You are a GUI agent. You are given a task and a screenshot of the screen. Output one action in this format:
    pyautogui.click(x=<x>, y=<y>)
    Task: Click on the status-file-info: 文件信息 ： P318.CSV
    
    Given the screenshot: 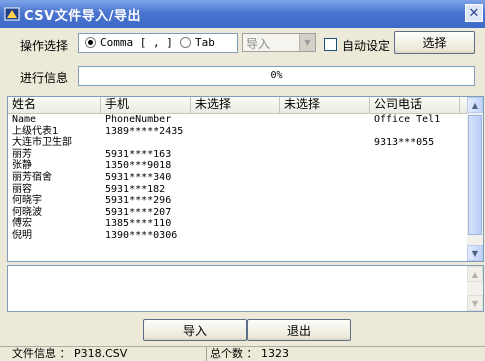 What is the action you would take?
    pyautogui.click(x=70, y=353)
    